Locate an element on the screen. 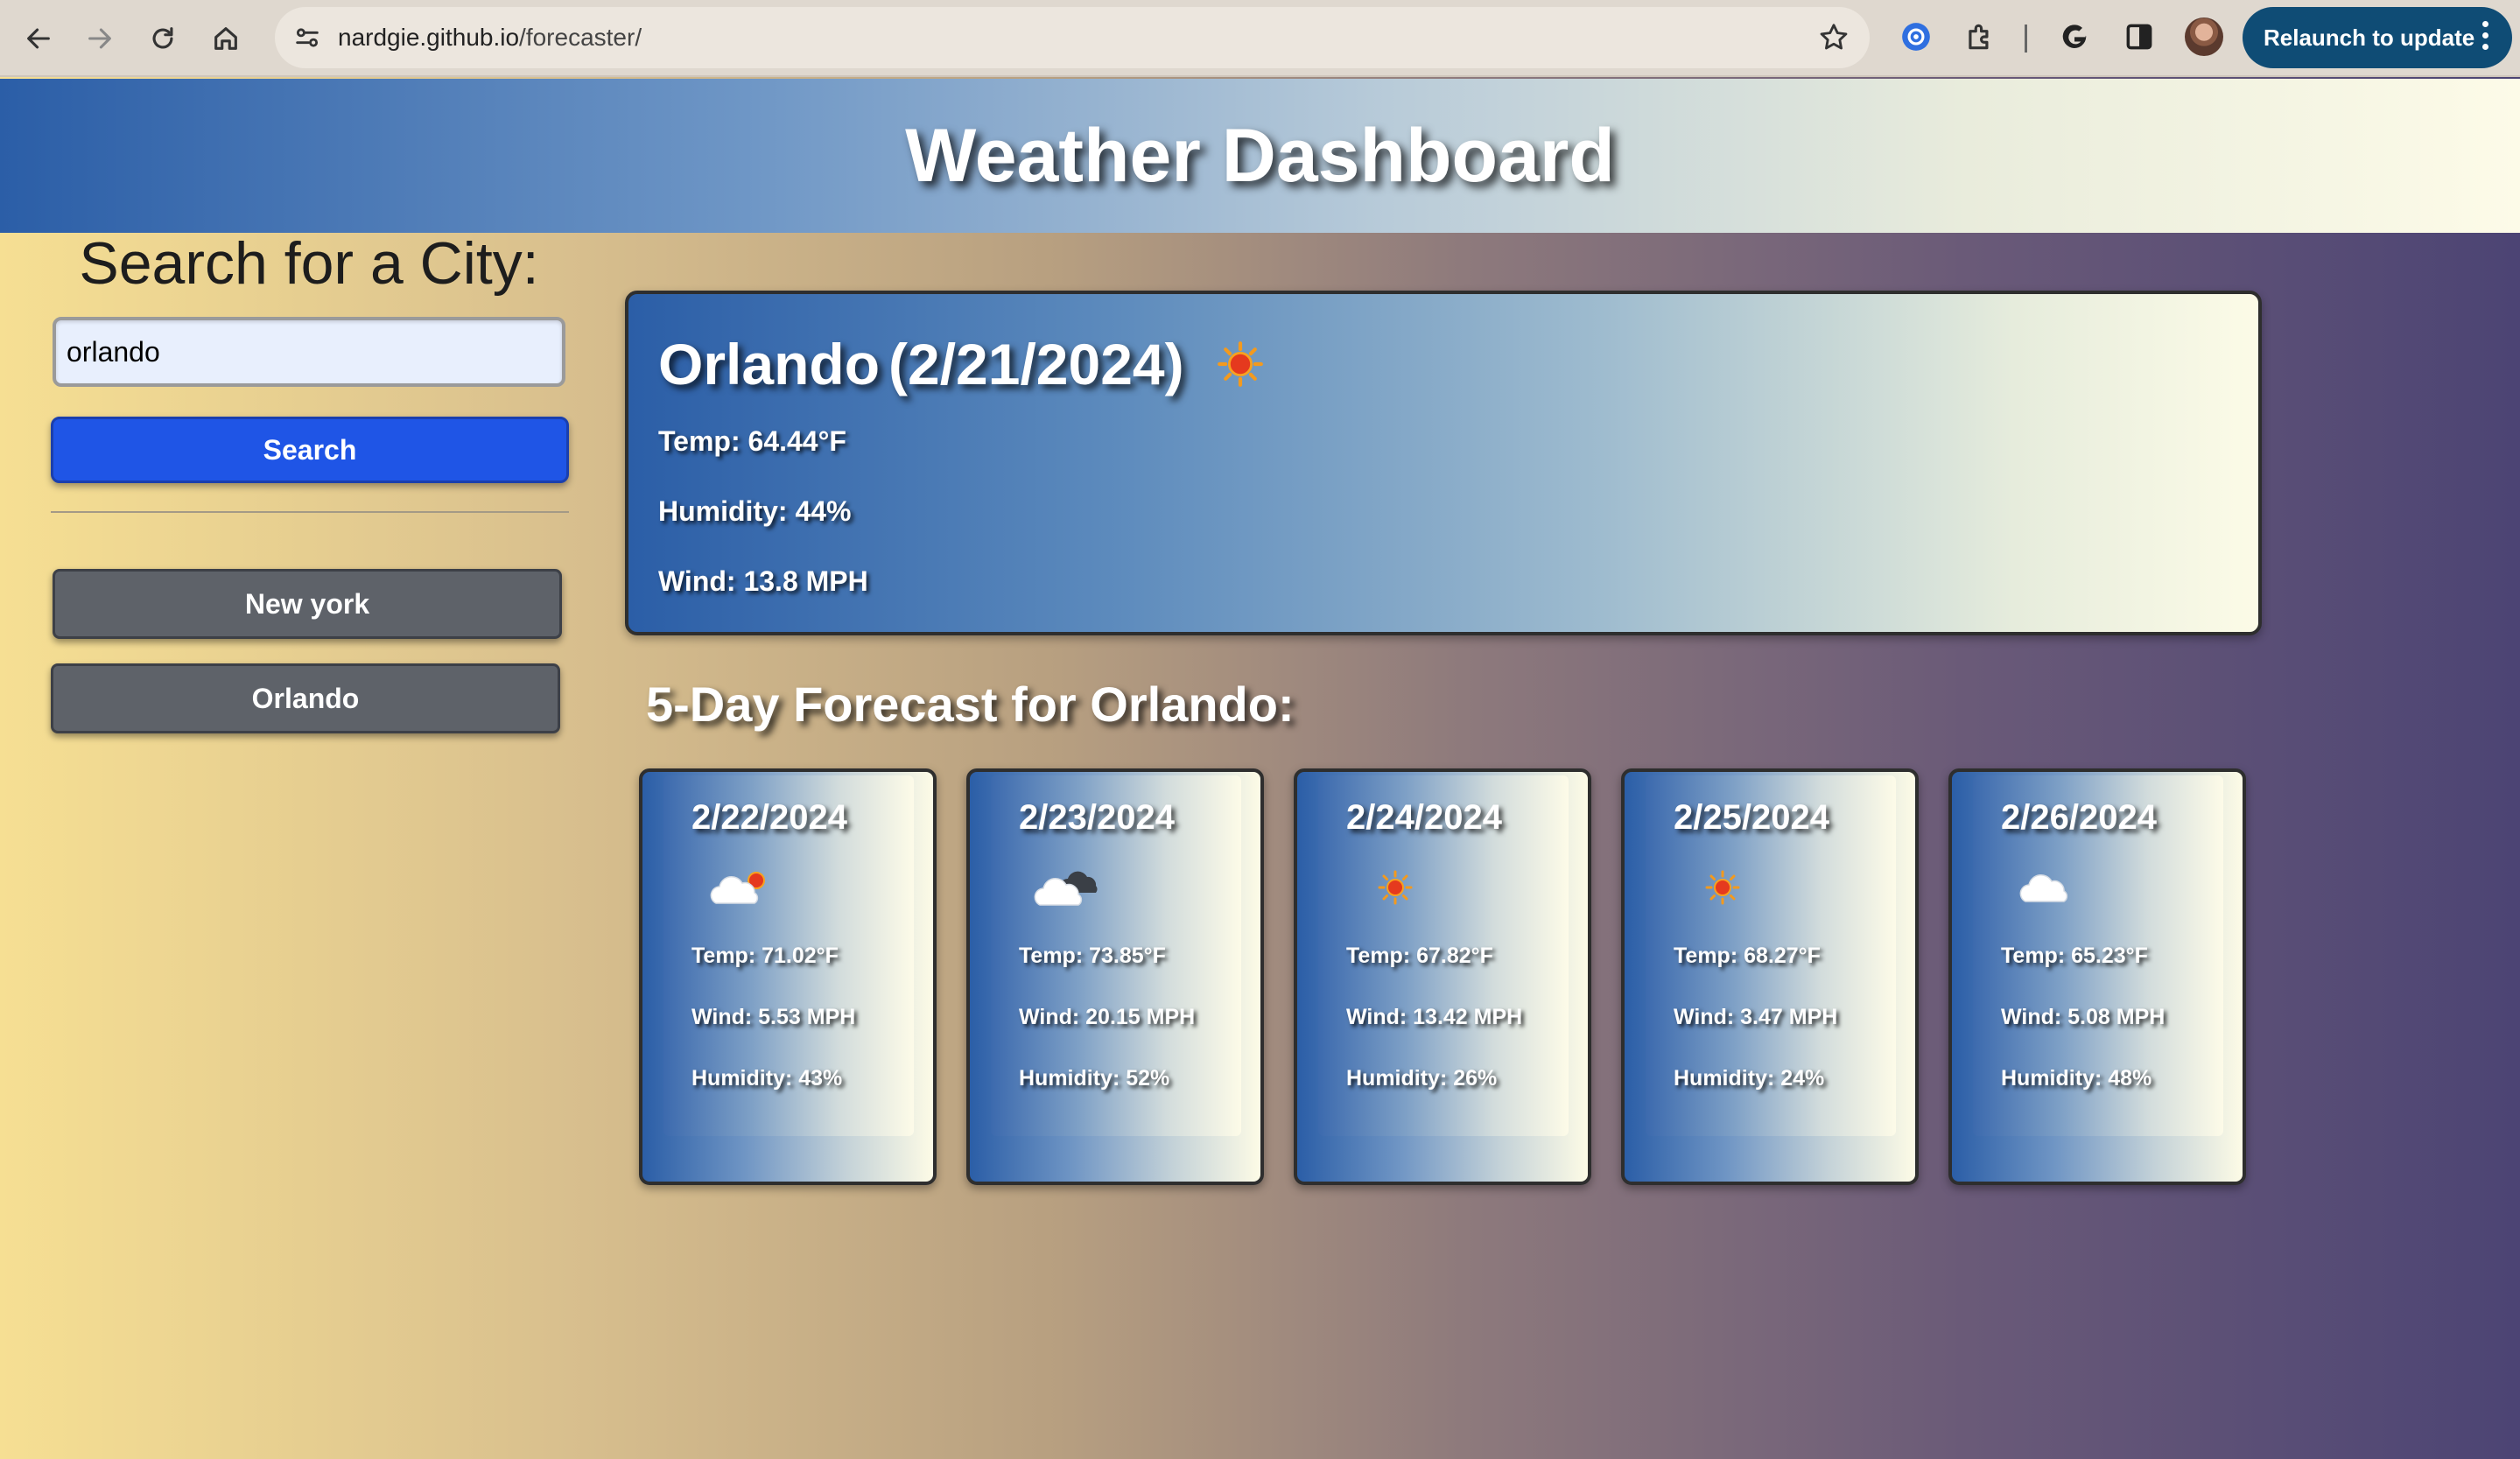 The height and width of the screenshot is (1459, 2520). forecast-humidity: Humidity: 52% is located at coordinates (1094, 1078).